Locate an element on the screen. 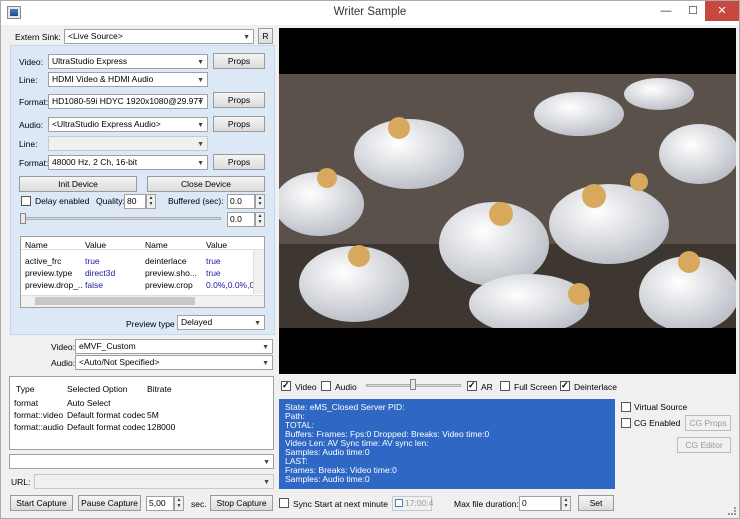  close-device-button: Close Device is located at coordinates (206, 184).